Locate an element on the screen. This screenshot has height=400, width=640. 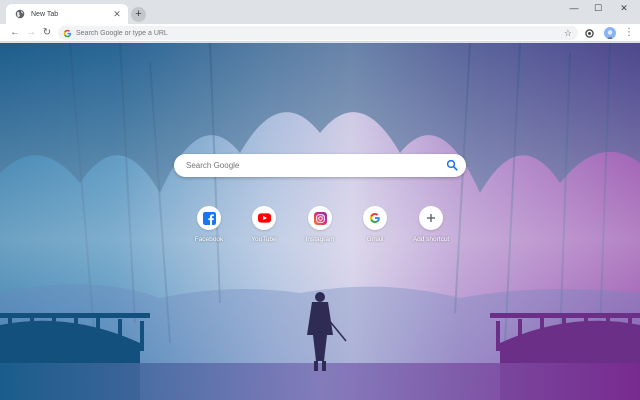
shortcut-instagram: Instagram is located at coordinates (320, 224).